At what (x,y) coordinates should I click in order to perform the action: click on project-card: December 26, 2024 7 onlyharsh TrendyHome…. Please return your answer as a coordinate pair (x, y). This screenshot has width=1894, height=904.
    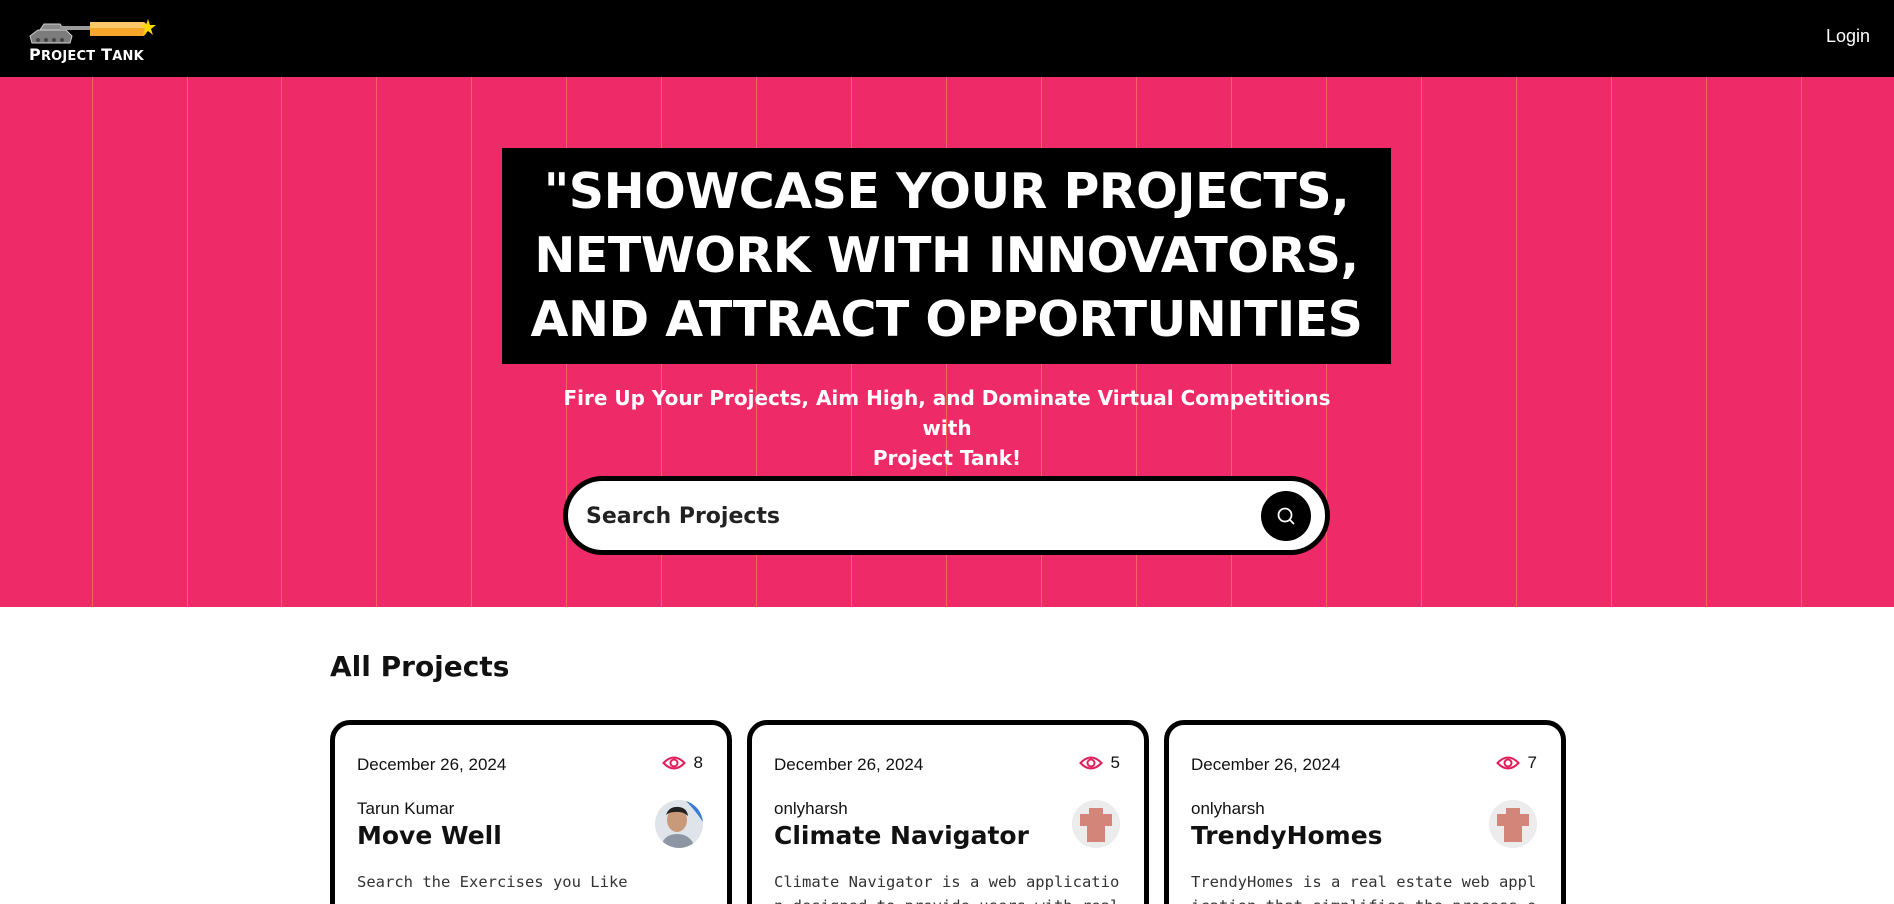
    Looking at the image, I should click on (1365, 812).